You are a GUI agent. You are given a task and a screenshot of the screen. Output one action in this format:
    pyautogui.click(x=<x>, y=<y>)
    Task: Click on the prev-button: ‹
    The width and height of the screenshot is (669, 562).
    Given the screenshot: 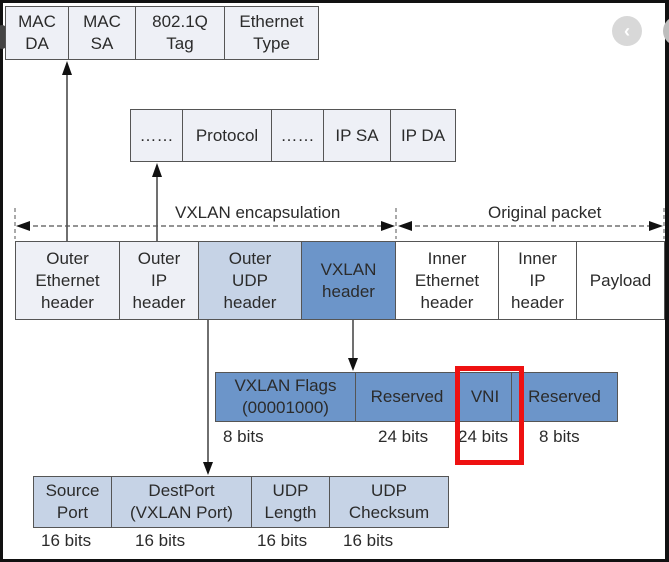 What is the action you would take?
    pyautogui.click(x=627, y=31)
    